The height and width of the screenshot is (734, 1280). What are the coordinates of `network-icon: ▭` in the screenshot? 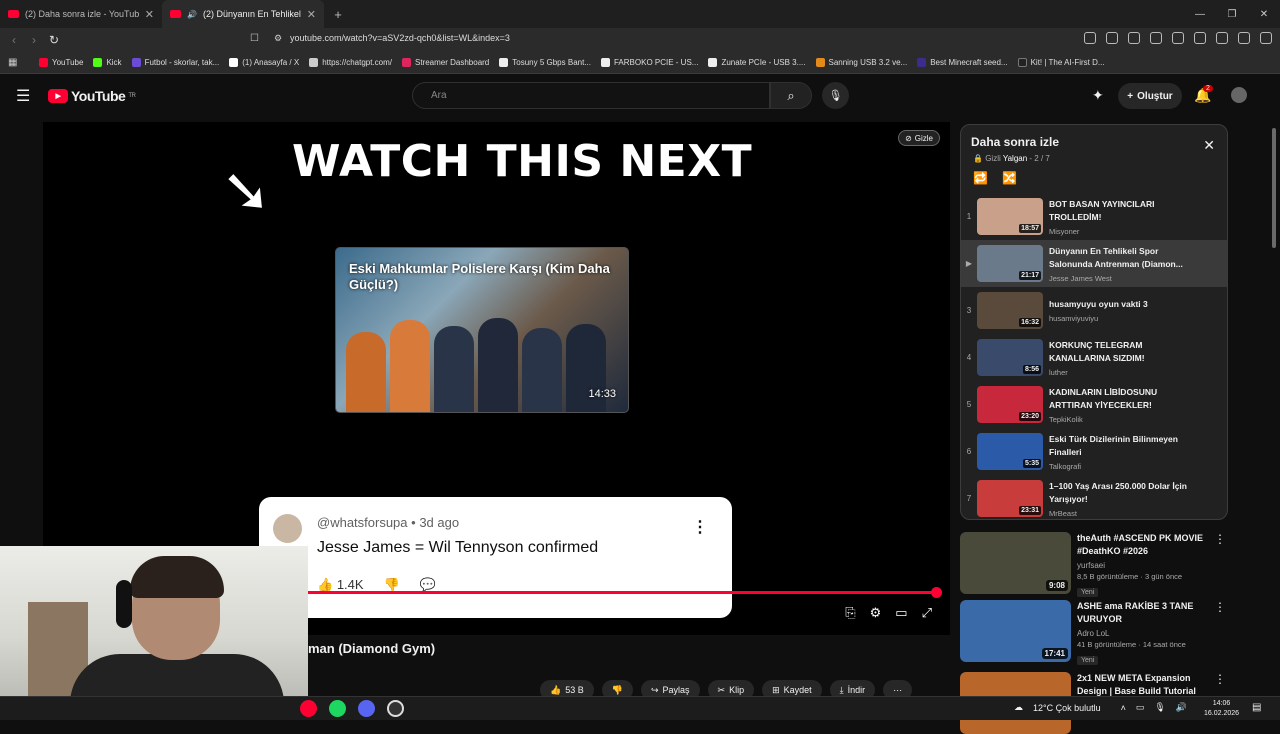 It's located at (1140, 707).